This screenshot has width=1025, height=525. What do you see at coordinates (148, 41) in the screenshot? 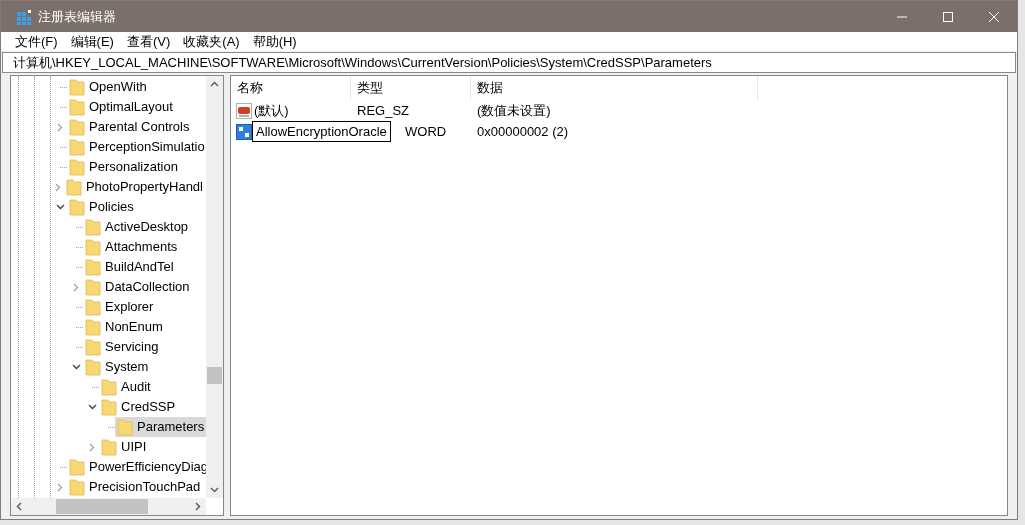
I see `menu-item: 查看(V)` at bounding box center [148, 41].